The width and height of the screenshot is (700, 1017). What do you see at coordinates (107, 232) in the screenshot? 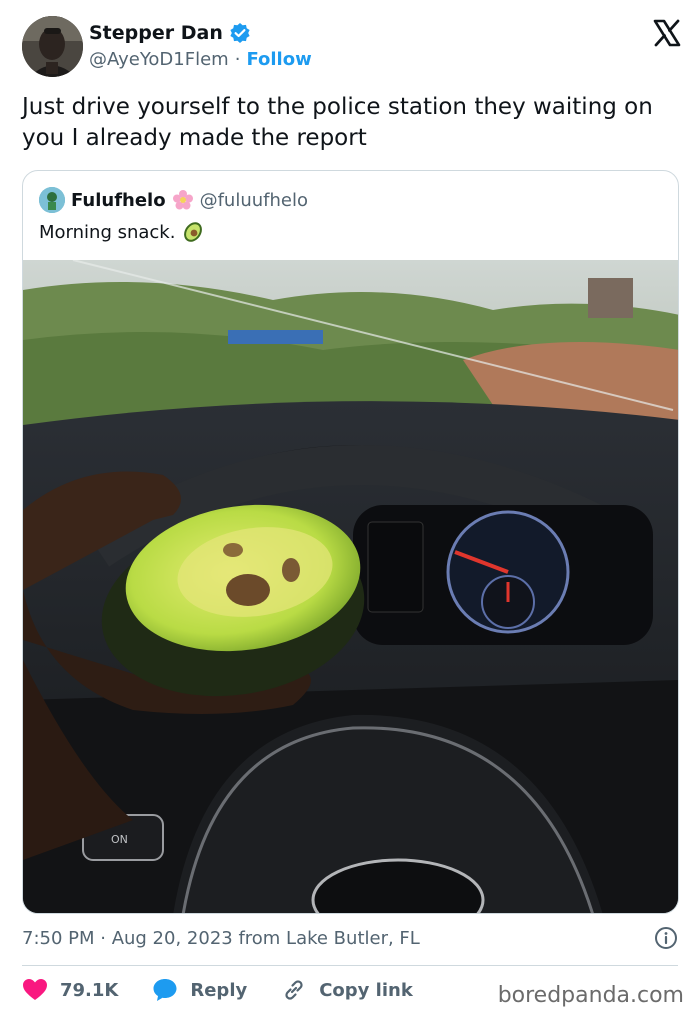
I see `quoted-tweet-text: Morning snack.` at bounding box center [107, 232].